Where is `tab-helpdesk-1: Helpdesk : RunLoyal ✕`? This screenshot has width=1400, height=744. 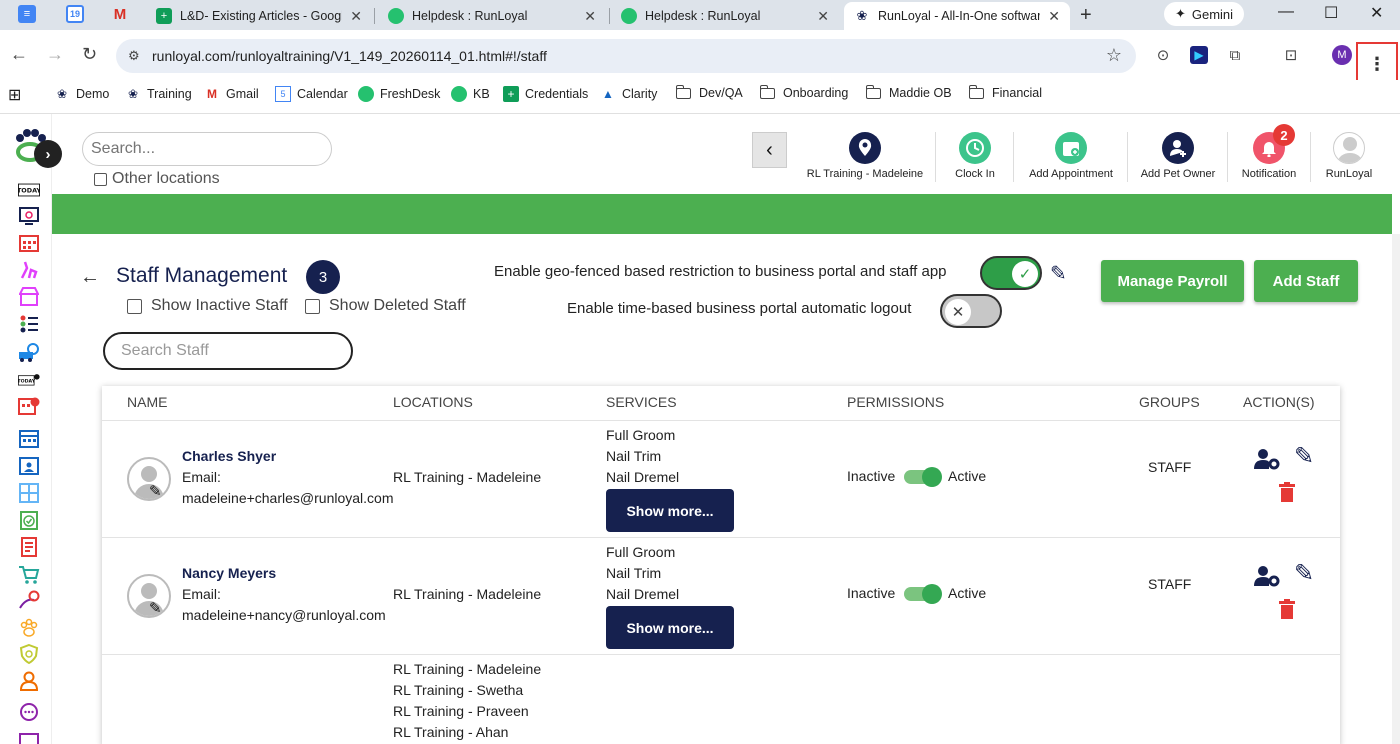
tab-helpdesk-1: Helpdesk : RunLoyal ✕ is located at coordinates (492, 16).